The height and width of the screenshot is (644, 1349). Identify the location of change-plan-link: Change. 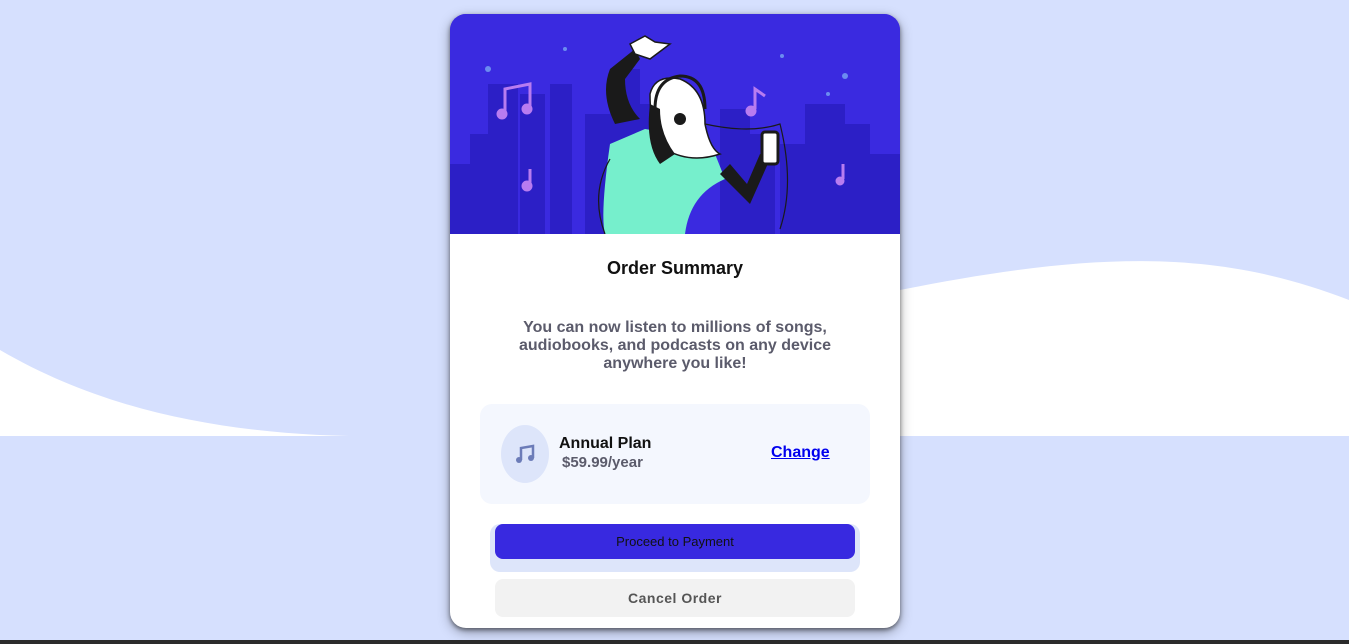
(800, 453).